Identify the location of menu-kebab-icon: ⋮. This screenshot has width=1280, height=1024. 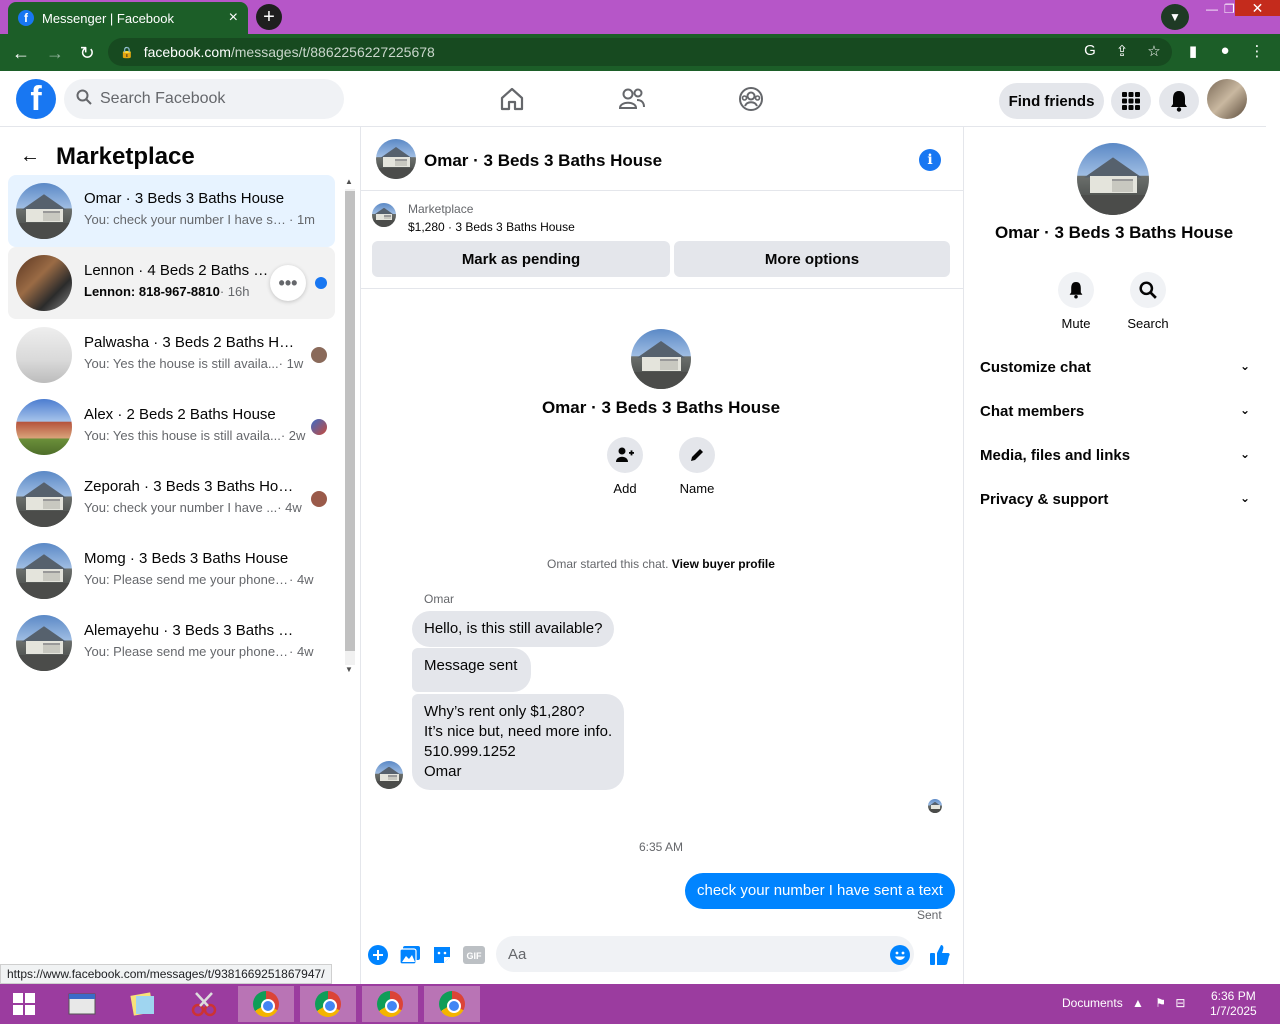
(1257, 51).